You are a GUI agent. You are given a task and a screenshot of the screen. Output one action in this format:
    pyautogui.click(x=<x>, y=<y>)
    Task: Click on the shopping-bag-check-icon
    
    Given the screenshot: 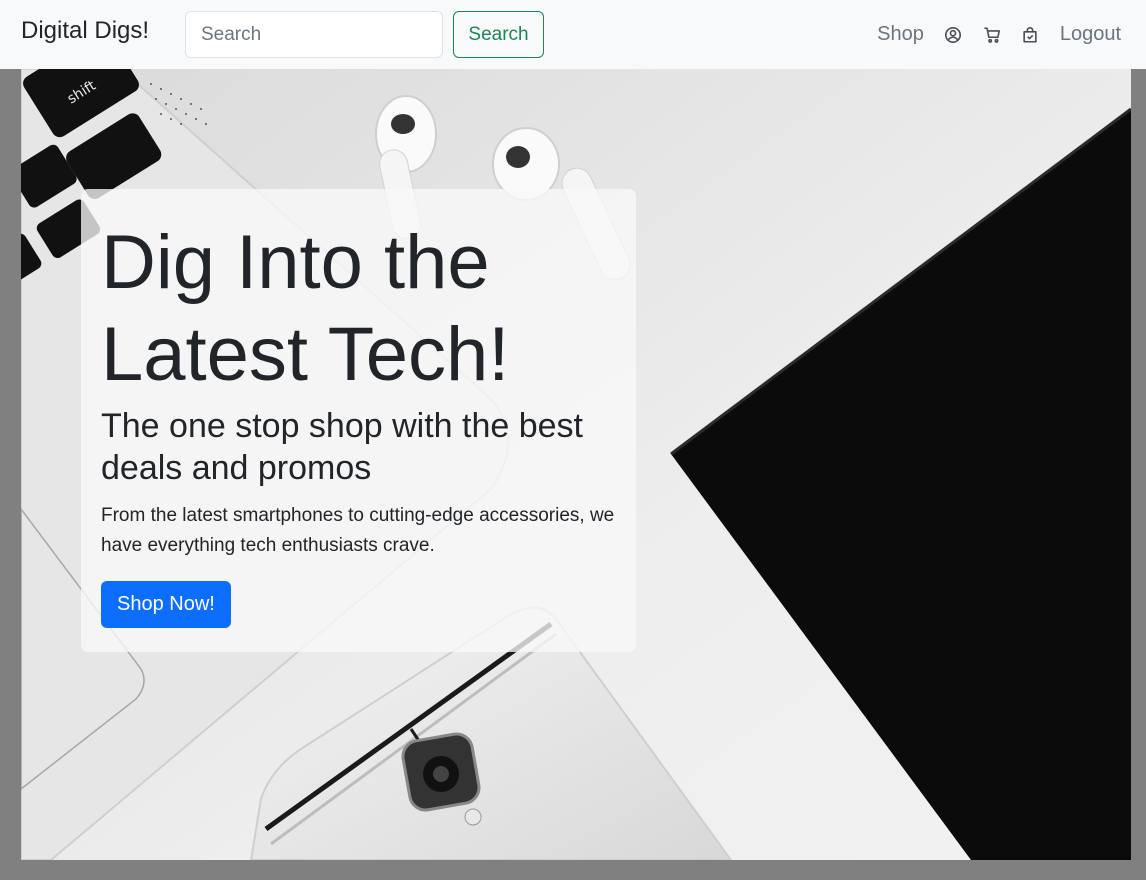 What is the action you would take?
    pyautogui.click(x=1030, y=35)
    